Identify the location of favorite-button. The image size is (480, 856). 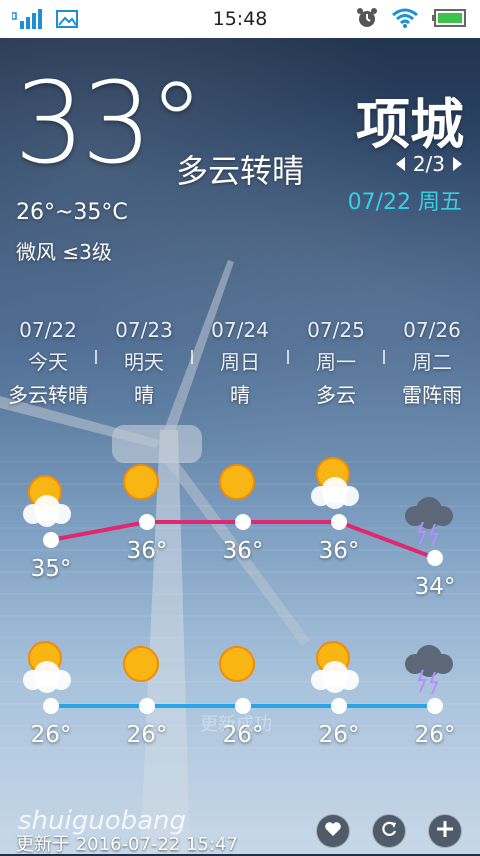
(333, 831).